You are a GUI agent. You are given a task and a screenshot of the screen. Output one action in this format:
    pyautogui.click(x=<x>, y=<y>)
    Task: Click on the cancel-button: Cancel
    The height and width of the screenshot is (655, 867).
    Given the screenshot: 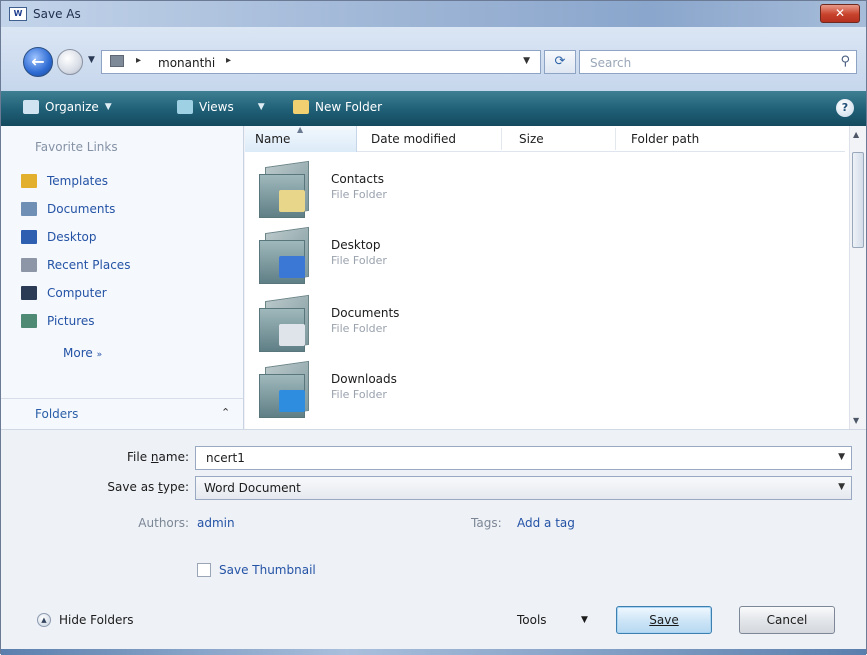 What is the action you would take?
    pyautogui.click(x=787, y=620)
    